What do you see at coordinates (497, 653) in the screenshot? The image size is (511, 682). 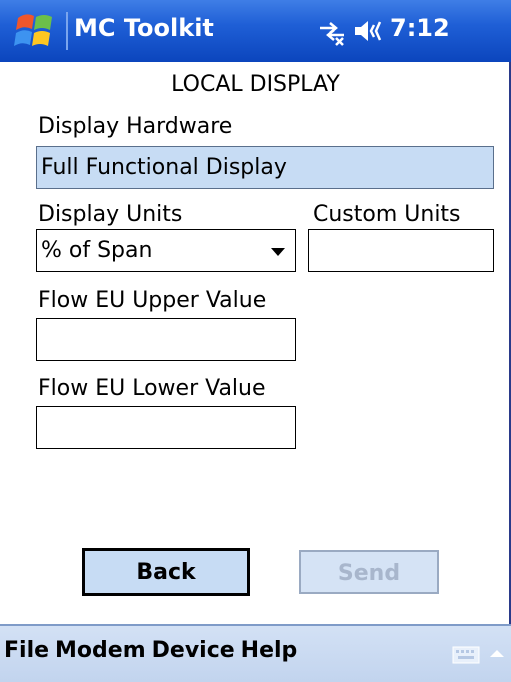 I see `chevron-up-icon` at bounding box center [497, 653].